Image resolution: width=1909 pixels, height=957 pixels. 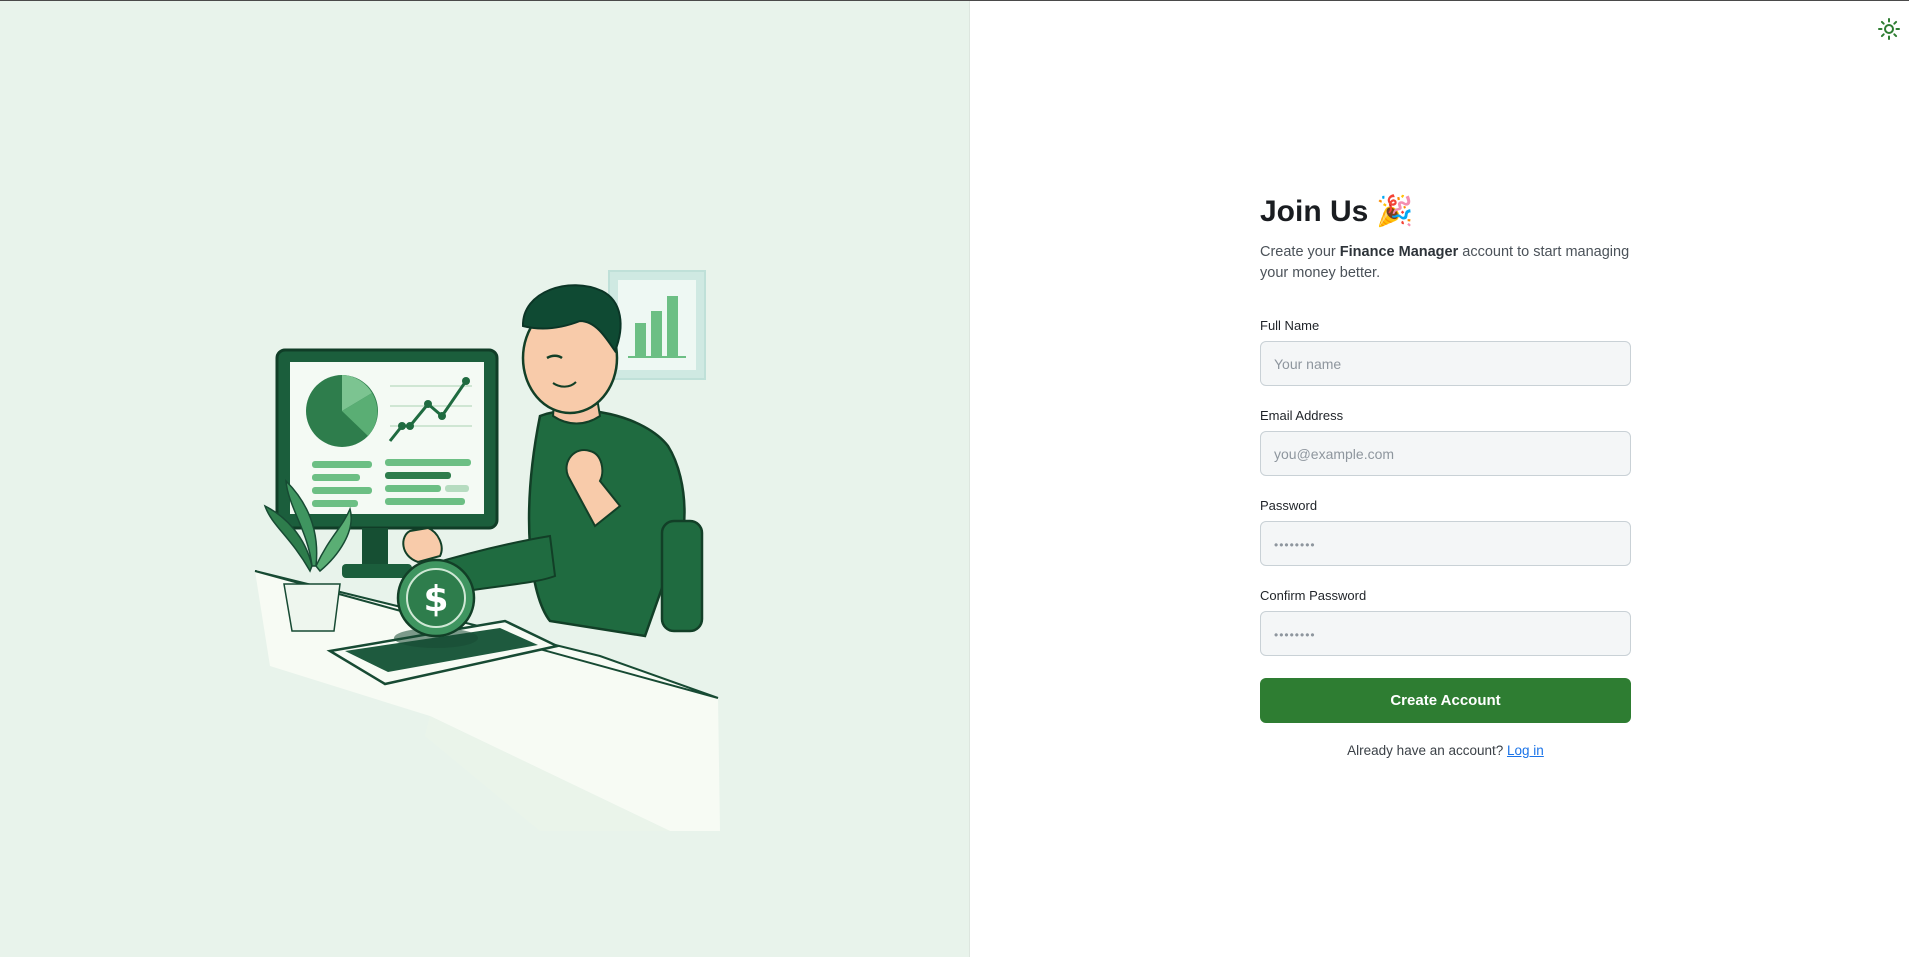 I want to click on finance-illustration: $, so click(x=487, y=550).